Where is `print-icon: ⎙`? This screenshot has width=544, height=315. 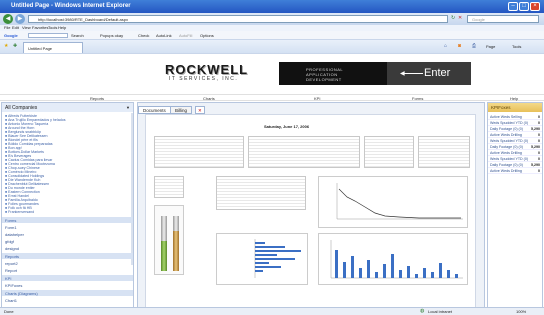 print-icon: ⎙ is located at coordinates (474, 46).